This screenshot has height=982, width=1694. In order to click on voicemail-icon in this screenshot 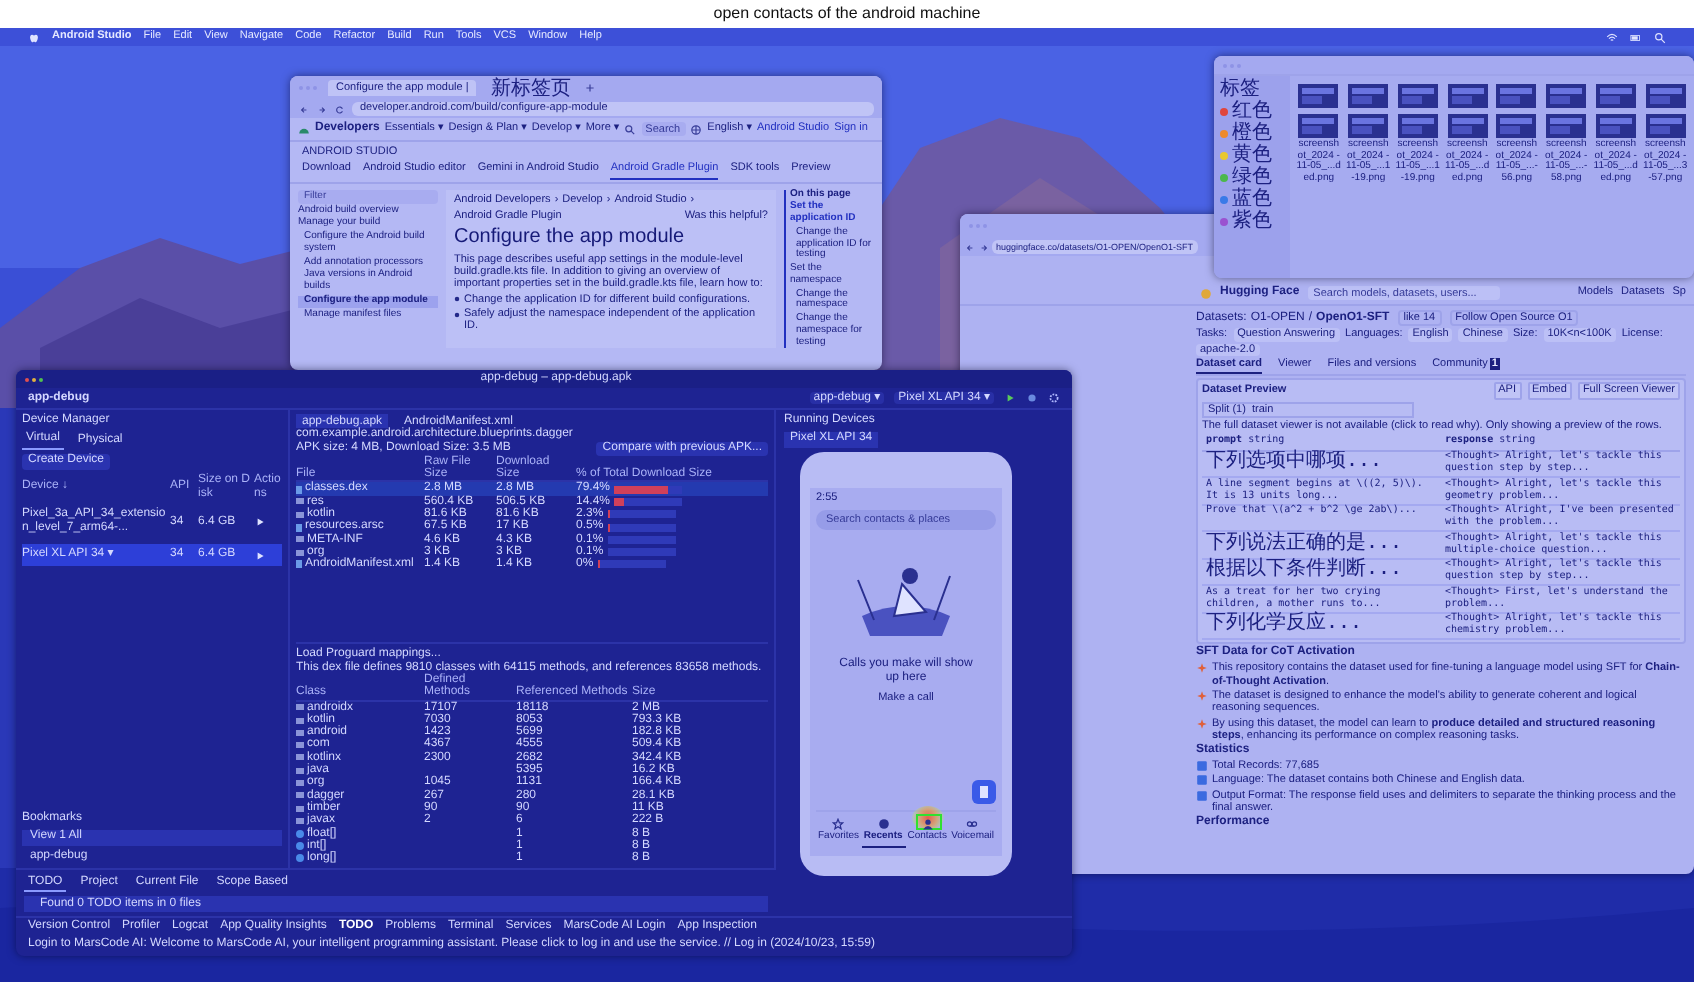, I will do `click(972, 824)`.